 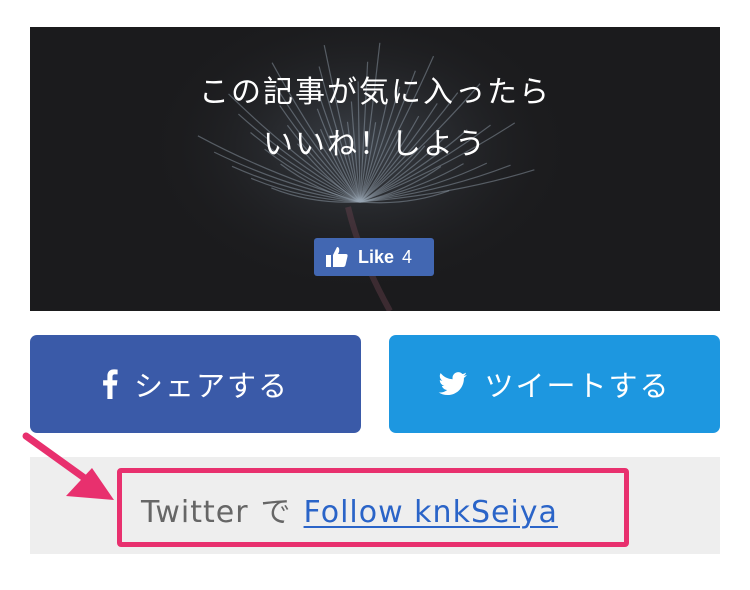 What do you see at coordinates (577, 386) in the screenshot?
I see `twitter-tweet-label: ツイートする` at bounding box center [577, 386].